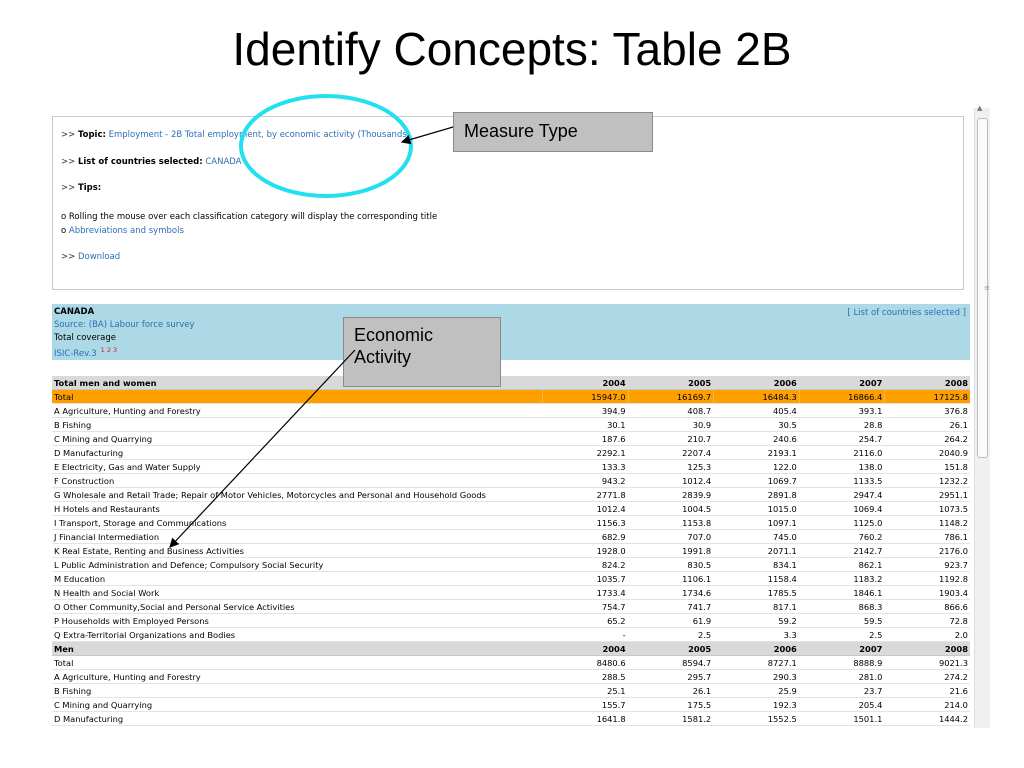 The width and height of the screenshot is (1024, 768). I want to click on table-cell: 868.3, so click(870, 607).